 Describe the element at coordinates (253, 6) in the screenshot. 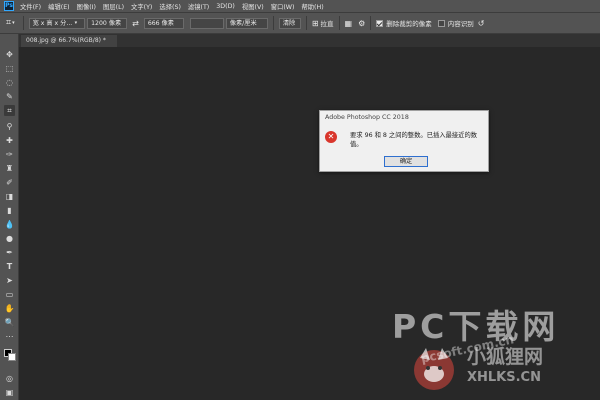

I see `menu-view: 视图(V)` at that location.